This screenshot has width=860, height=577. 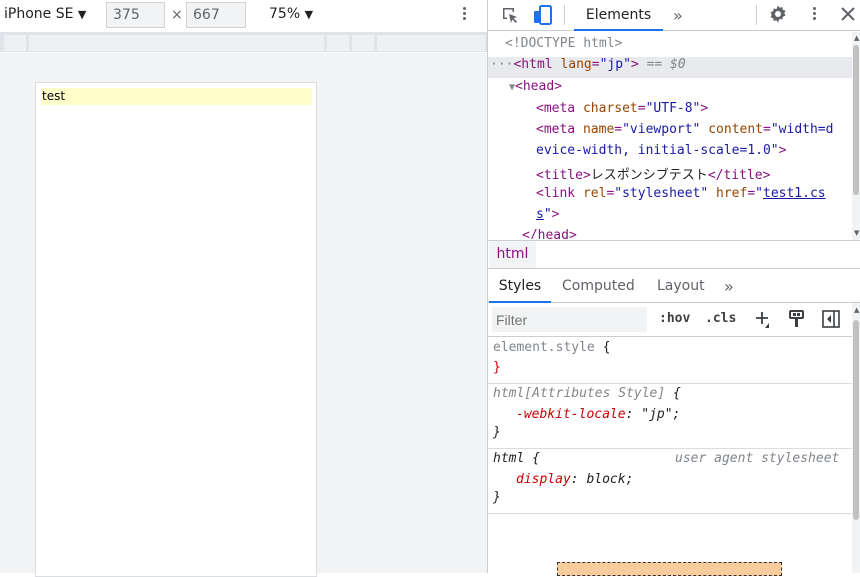 I want to click on gear-icon, so click(x=778, y=14).